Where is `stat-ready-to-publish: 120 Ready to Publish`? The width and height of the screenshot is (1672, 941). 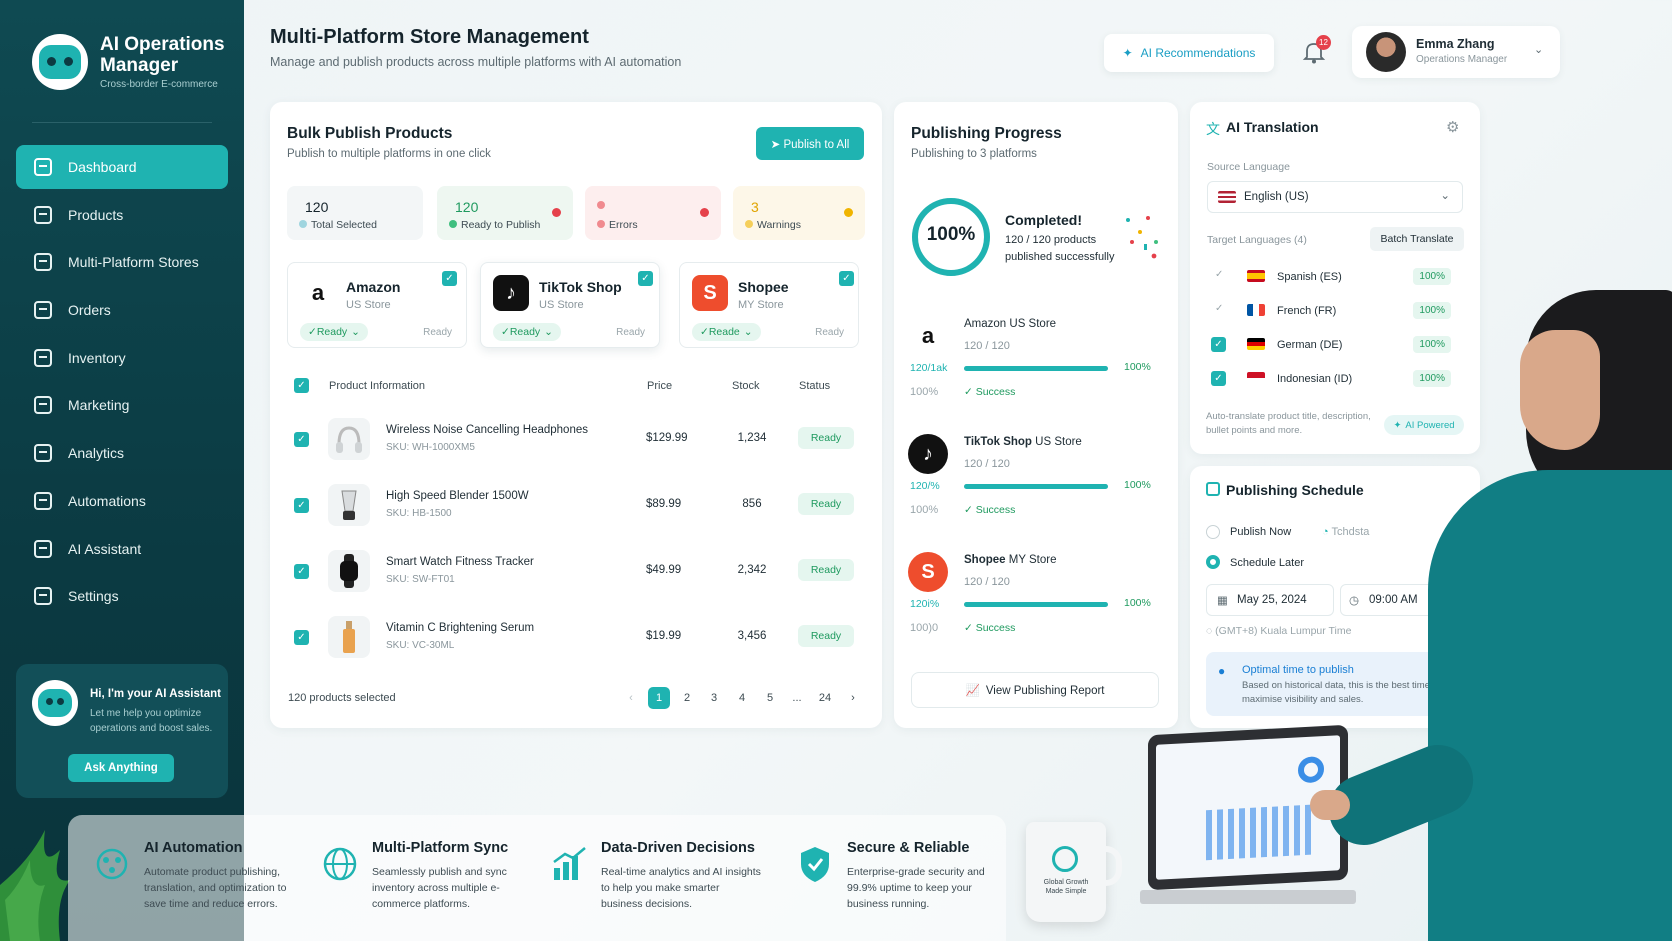 stat-ready-to-publish: 120 Ready to Publish is located at coordinates (505, 213).